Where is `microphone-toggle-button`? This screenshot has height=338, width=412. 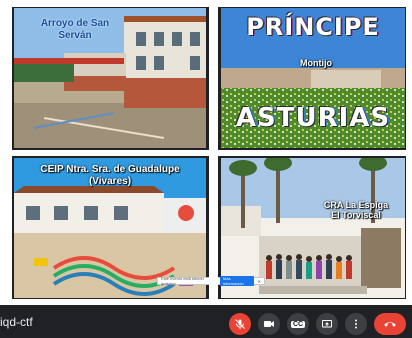 microphone-toggle-button is located at coordinates (240, 324).